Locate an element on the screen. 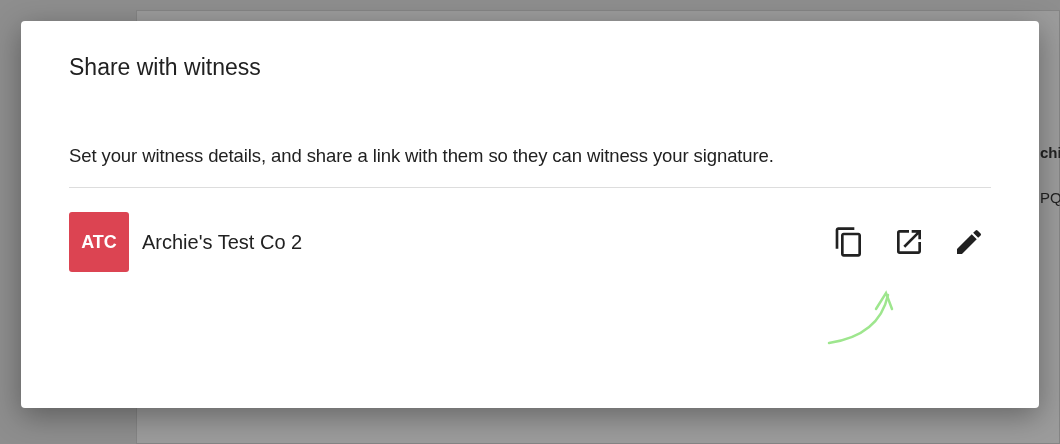 The image size is (1060, 444). witness-name: Archie's Test Co 2 is located at coordinates (222, 242).